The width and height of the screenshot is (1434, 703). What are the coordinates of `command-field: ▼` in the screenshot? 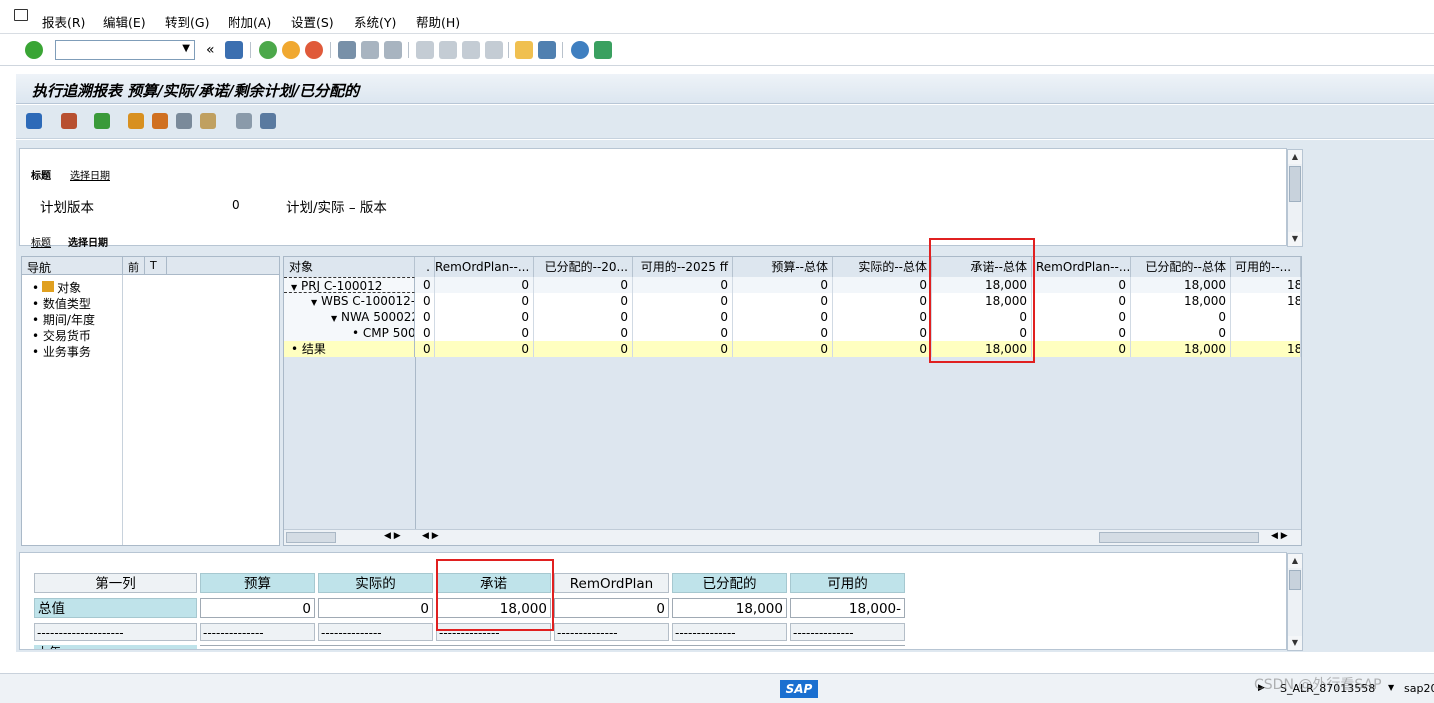 It's located at (125, 50).